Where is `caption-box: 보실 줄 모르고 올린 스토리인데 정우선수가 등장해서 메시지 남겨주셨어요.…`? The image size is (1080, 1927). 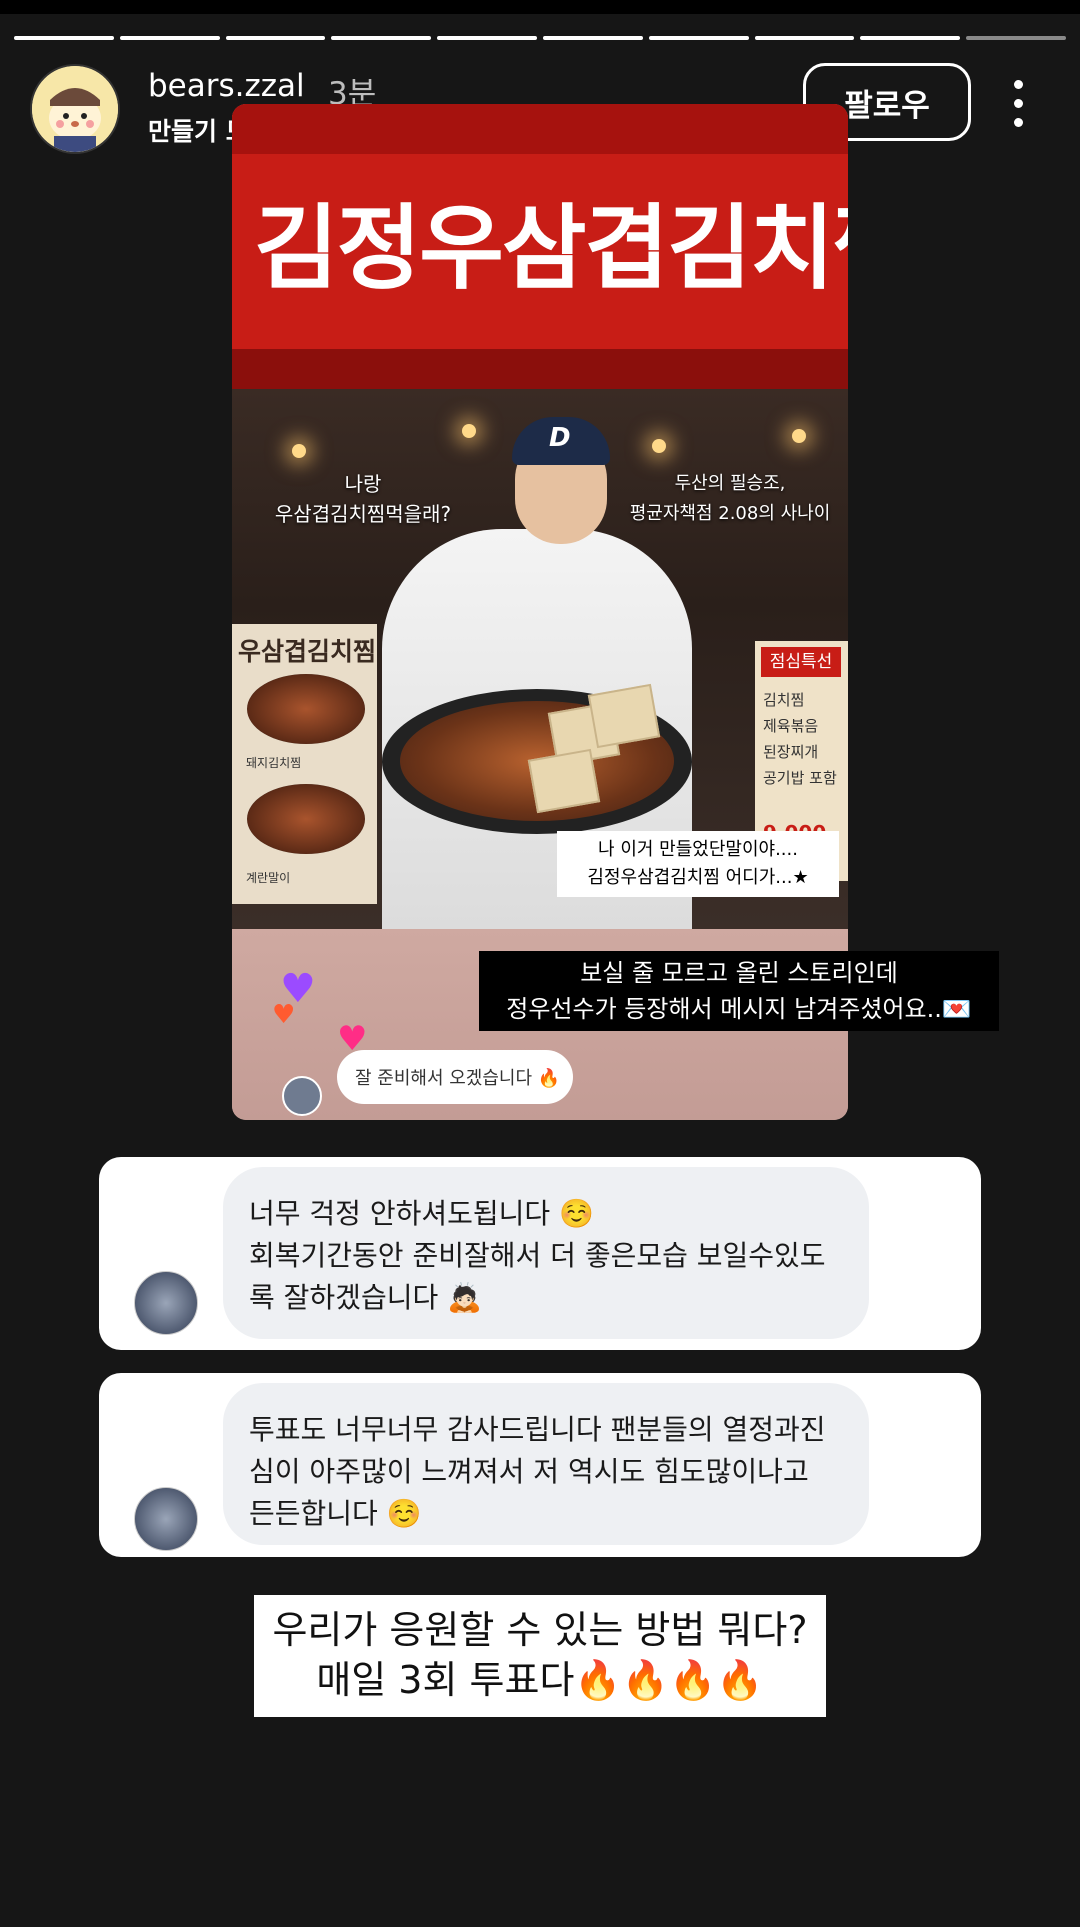
caption-box: 보실 줄 모르고 올린 스토리인데 정우선수가 등장해서 메시지 남겨주셨어요.… is located at coordinates (739, 991).